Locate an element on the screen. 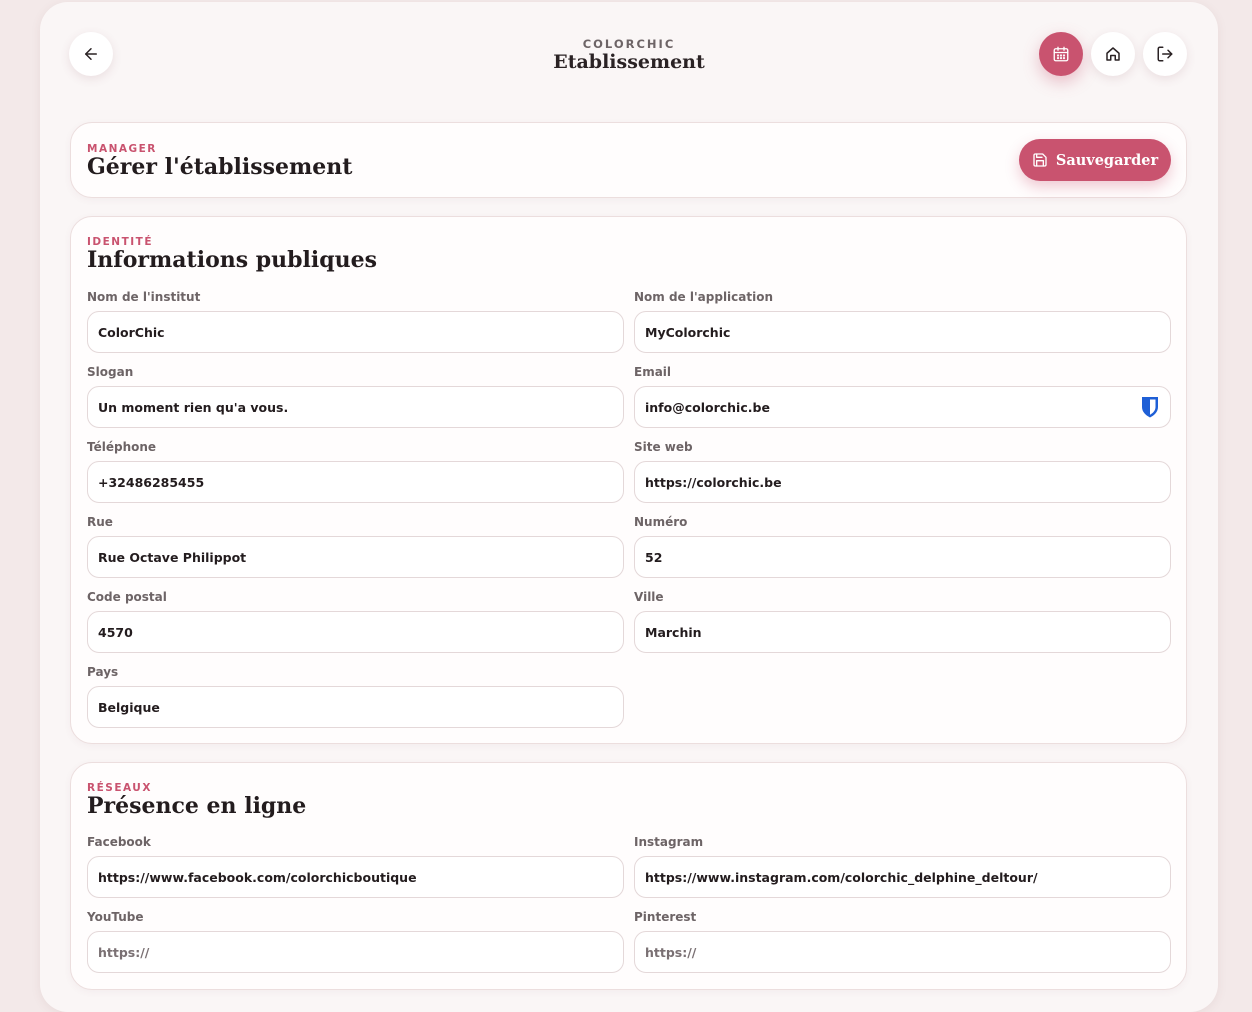 The width and height of the screenshot is (1252, 1012). logout-button is located at coordinates (1165, 54).